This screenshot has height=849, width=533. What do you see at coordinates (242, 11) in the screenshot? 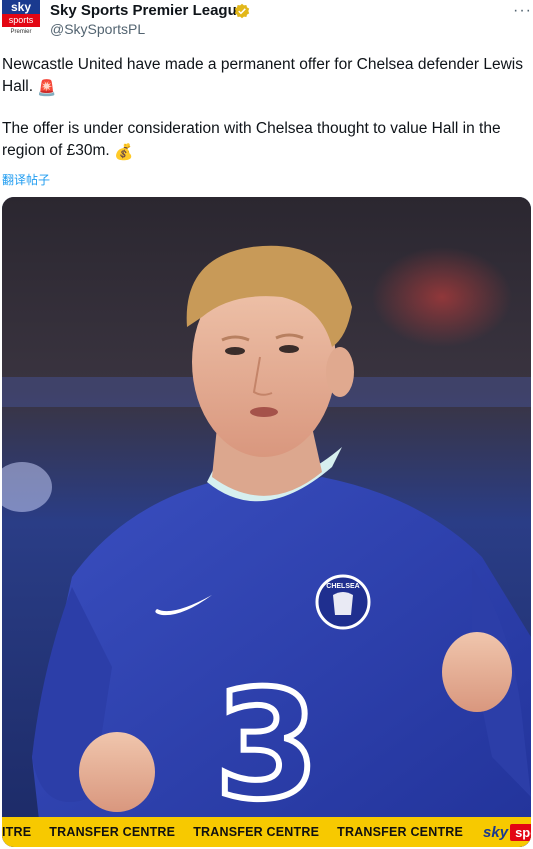
I see `verified-badge-icon` at bounding box center [242, 11].